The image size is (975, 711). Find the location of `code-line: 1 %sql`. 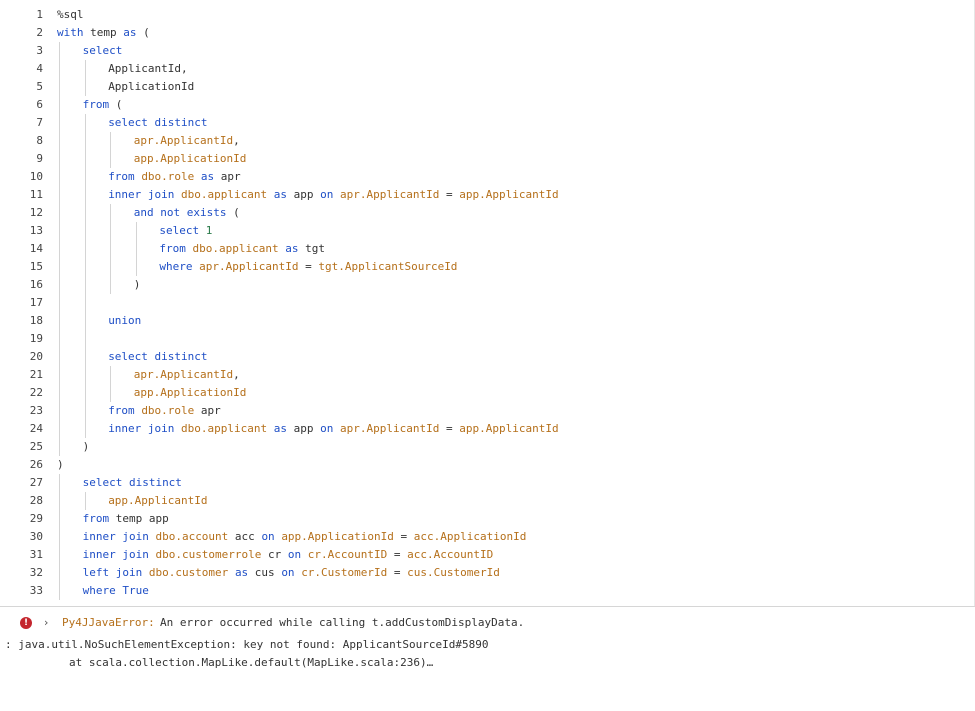

code-line: 1 %sql is located at coordinates (480, 15).